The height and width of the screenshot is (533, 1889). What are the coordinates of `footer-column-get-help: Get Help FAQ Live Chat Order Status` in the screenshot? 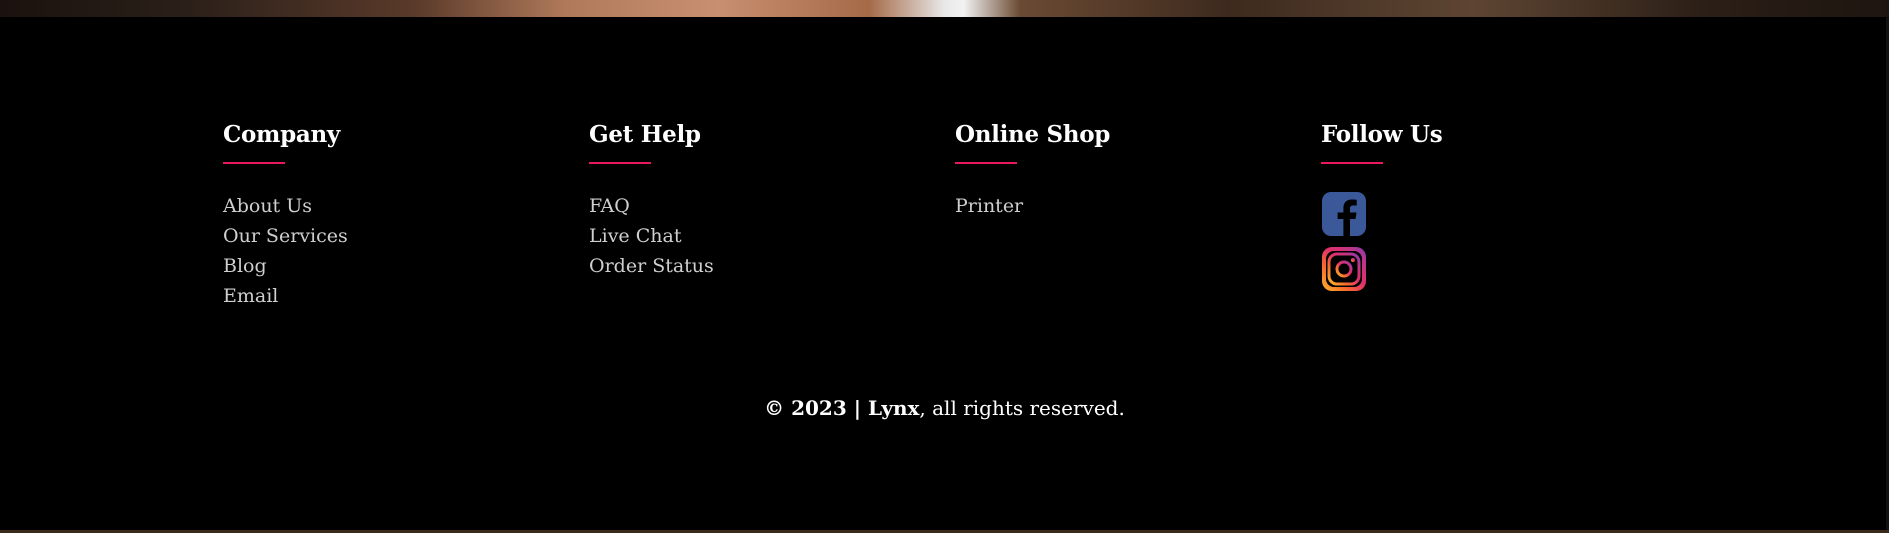 It's located at (651, 200).